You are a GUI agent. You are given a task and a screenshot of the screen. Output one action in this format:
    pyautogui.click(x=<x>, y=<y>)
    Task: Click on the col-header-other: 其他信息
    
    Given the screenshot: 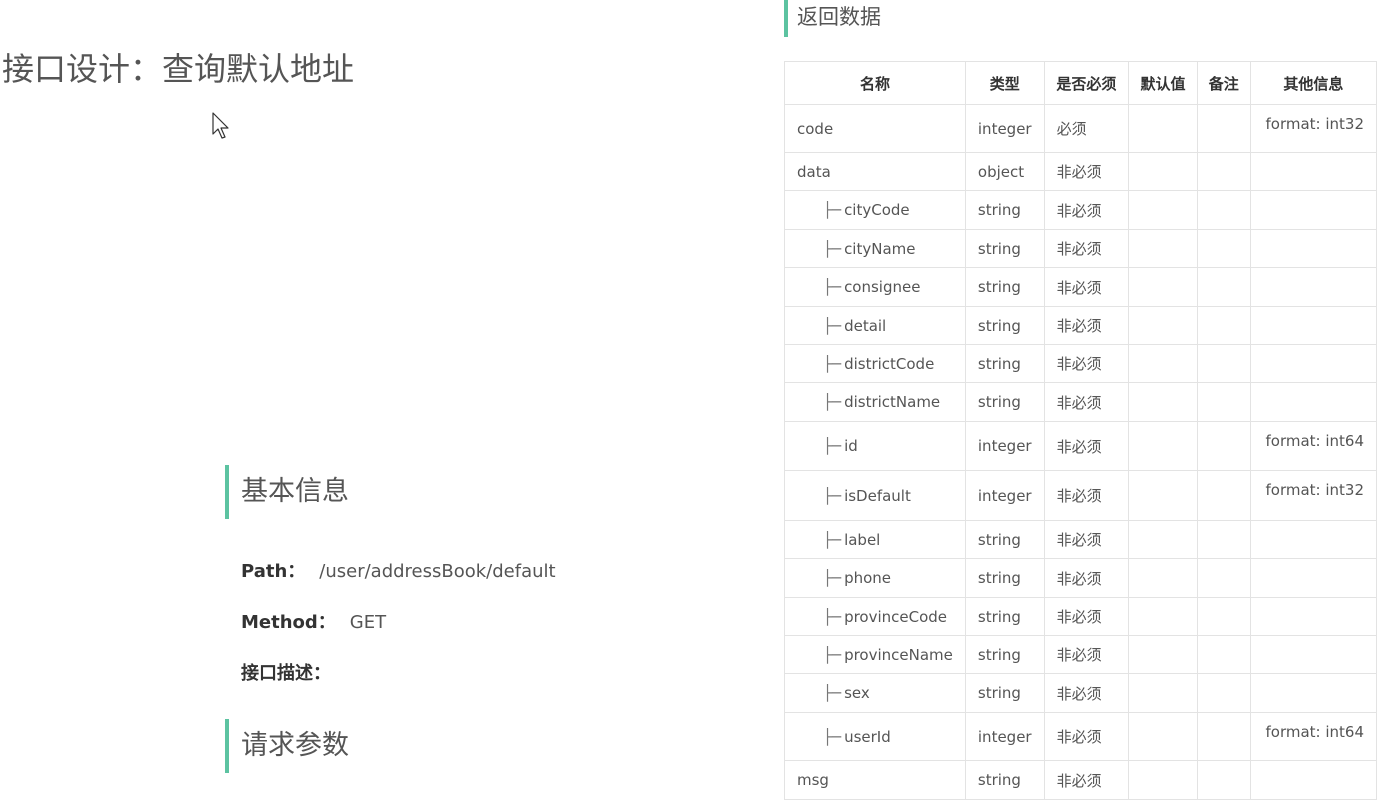 What is the action you would take?
    pyautogui.click(x=1313, y=83)
    